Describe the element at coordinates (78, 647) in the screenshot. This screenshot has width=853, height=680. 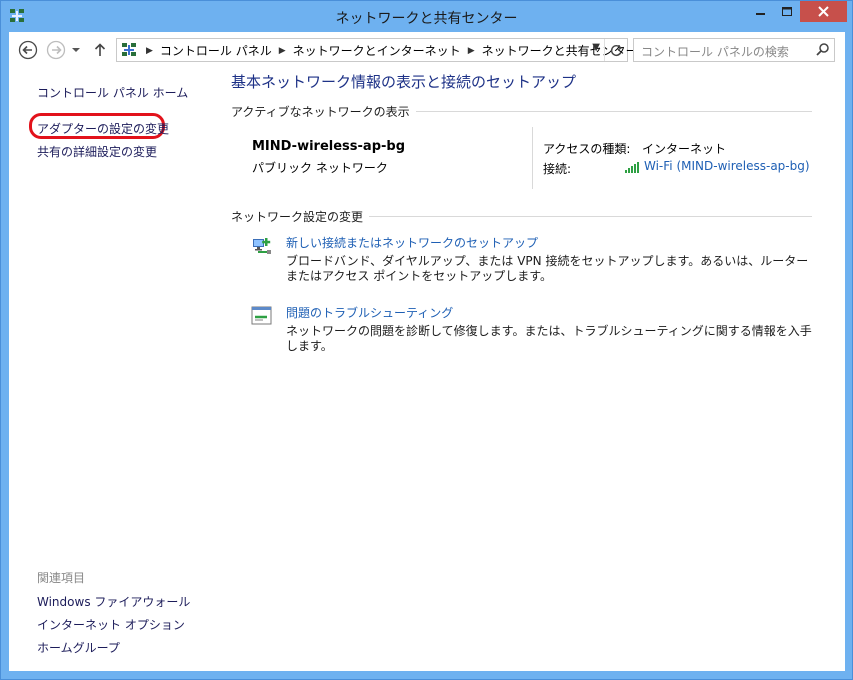
I see `homegroup-link: ホームグループ` at that location.